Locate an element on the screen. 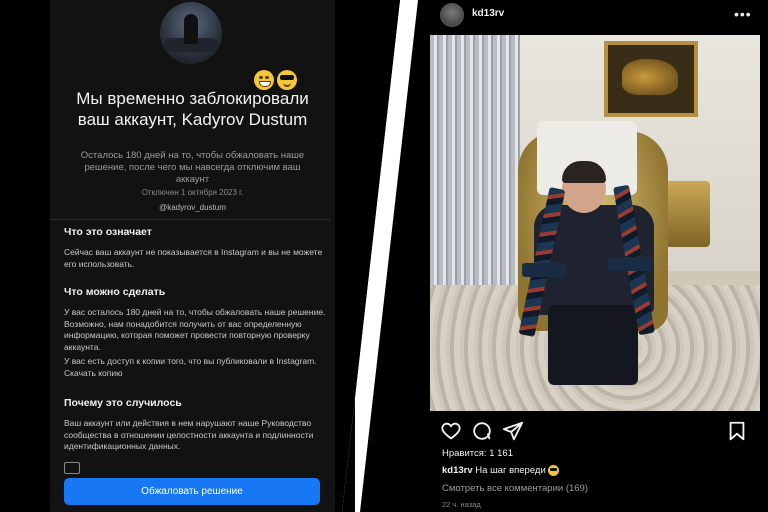  caption-text: На шаг впереди is located at coordinates (510, 471).